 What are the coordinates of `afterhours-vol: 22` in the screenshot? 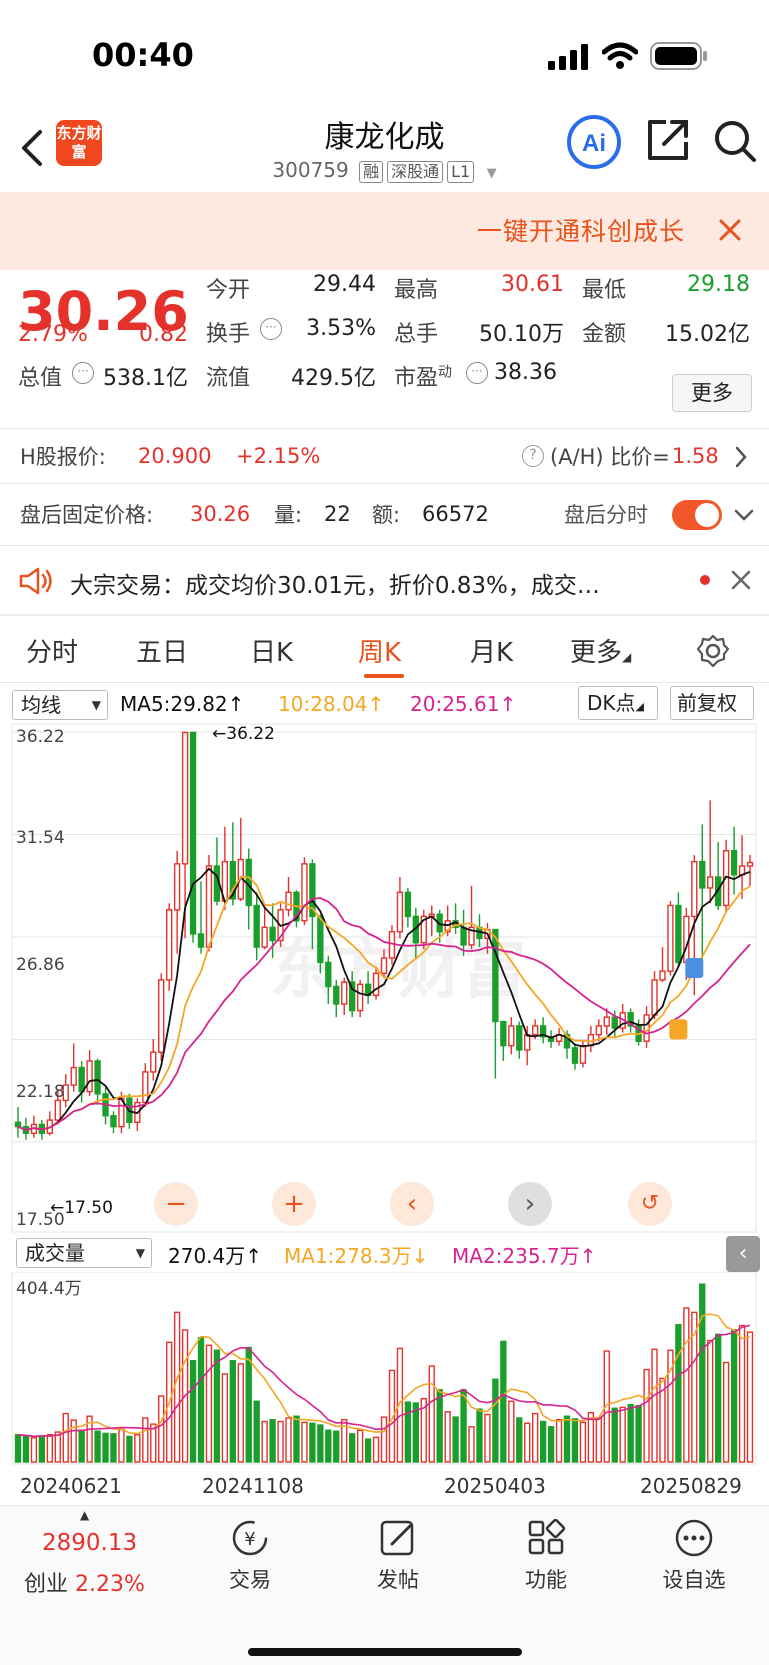 It's located at (337, 514).